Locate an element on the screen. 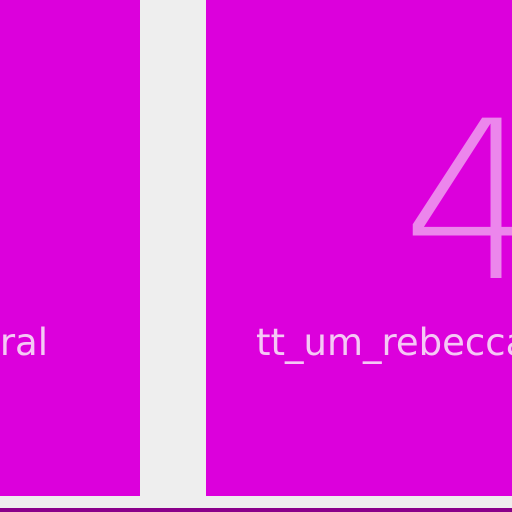 The height and width of the screenshot is (512, 512). bottom-strip is located at coordinates (256, 510).